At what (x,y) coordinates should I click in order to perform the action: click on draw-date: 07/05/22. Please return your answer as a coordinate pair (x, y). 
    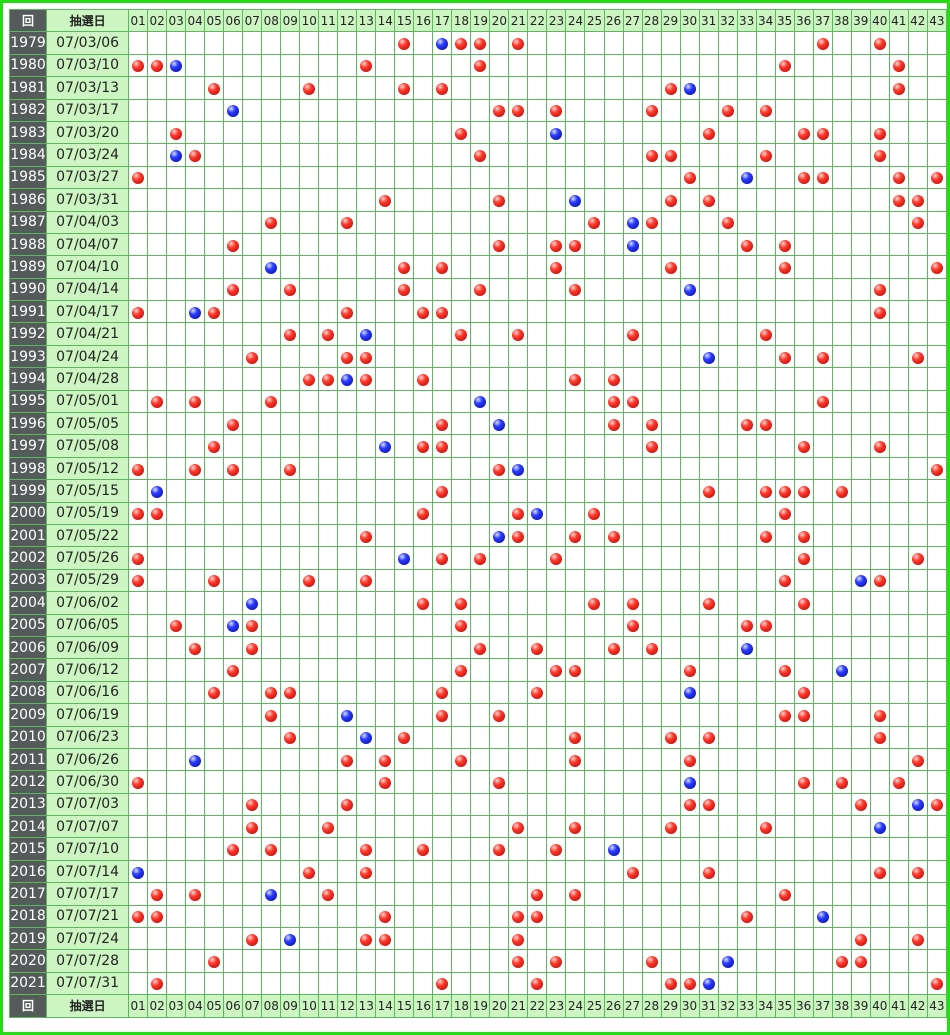
    Looking at the image, I should click on (88, 535).